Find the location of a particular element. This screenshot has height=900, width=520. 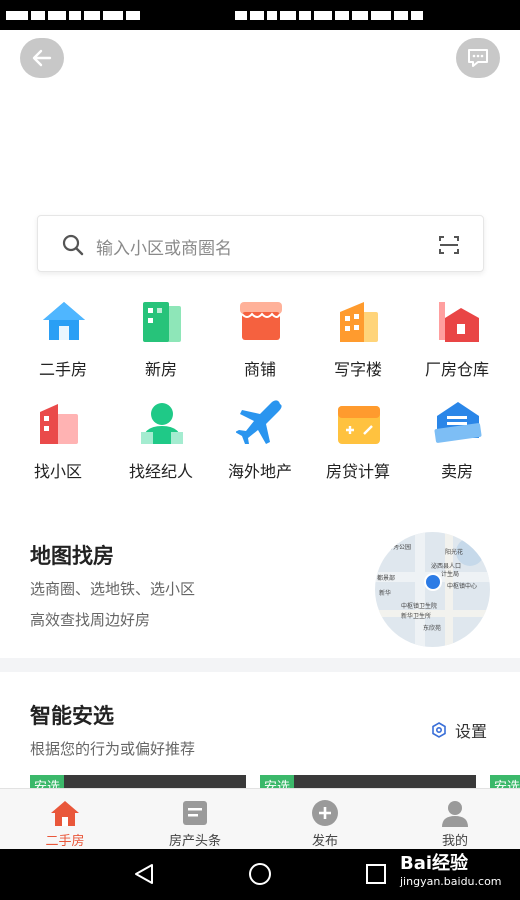

shop-icon is located at coordinates (261, 321).